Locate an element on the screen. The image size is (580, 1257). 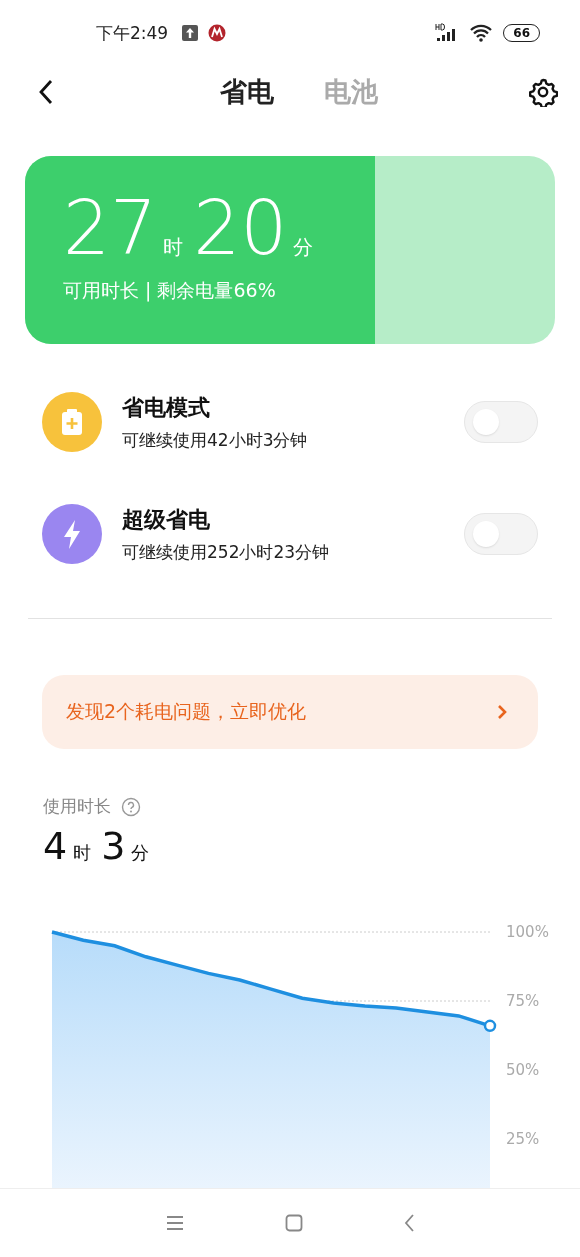
mode-title: 省电模式 is located at coordinates (166, 407).